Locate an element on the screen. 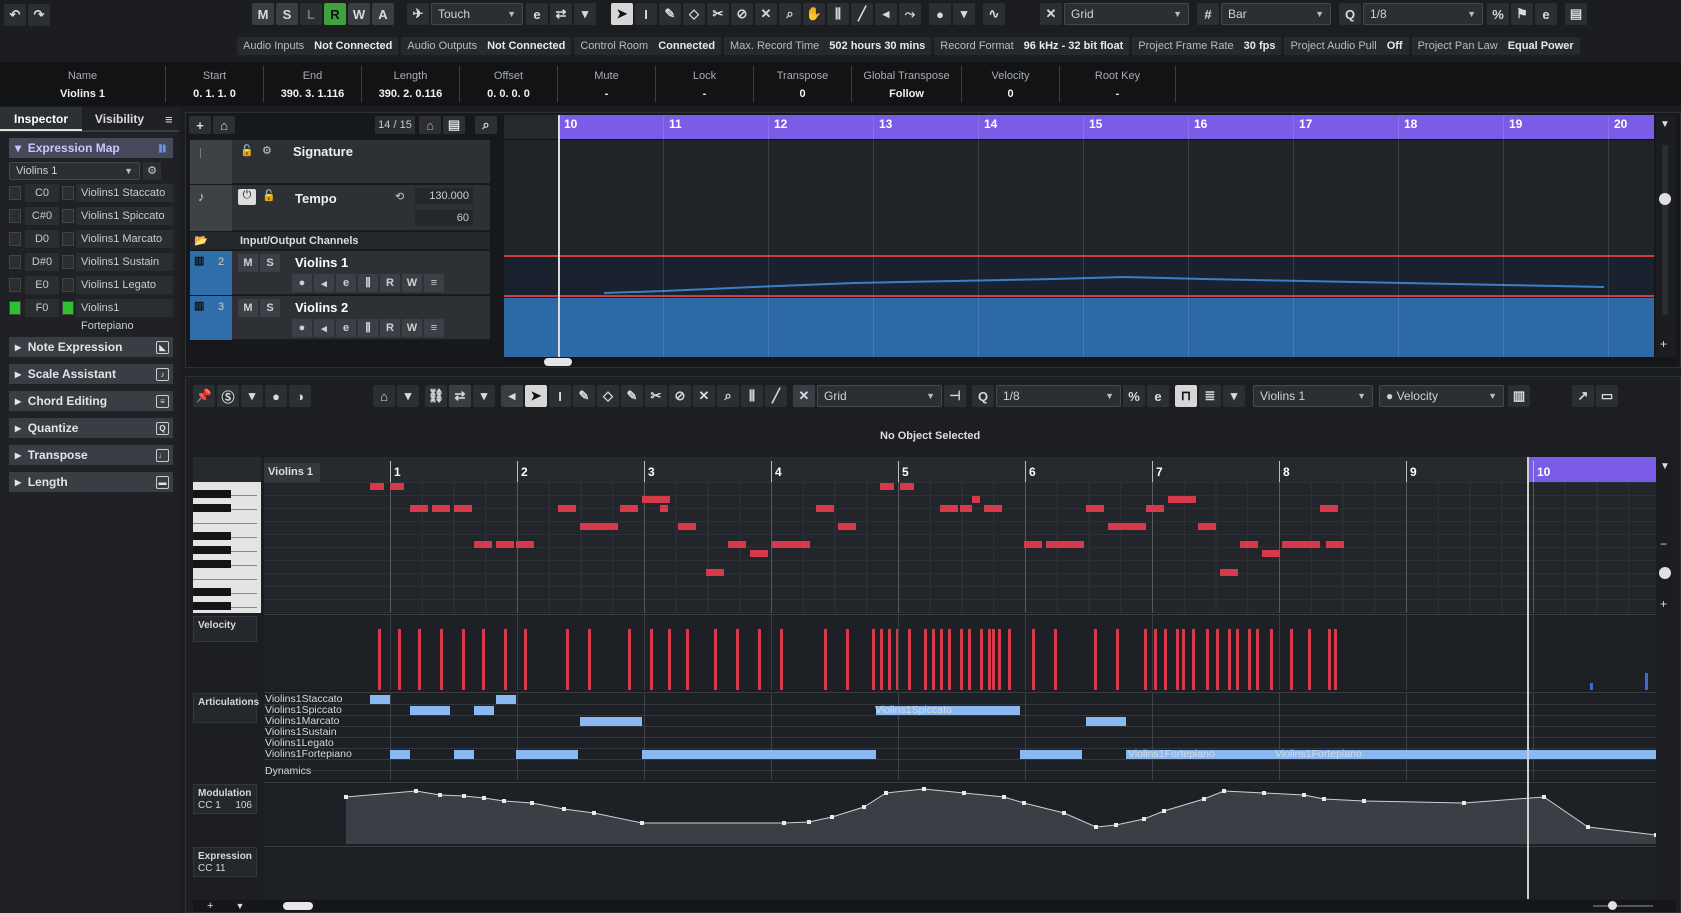  quantize-icon: Q is located at coordinates (983, 396).